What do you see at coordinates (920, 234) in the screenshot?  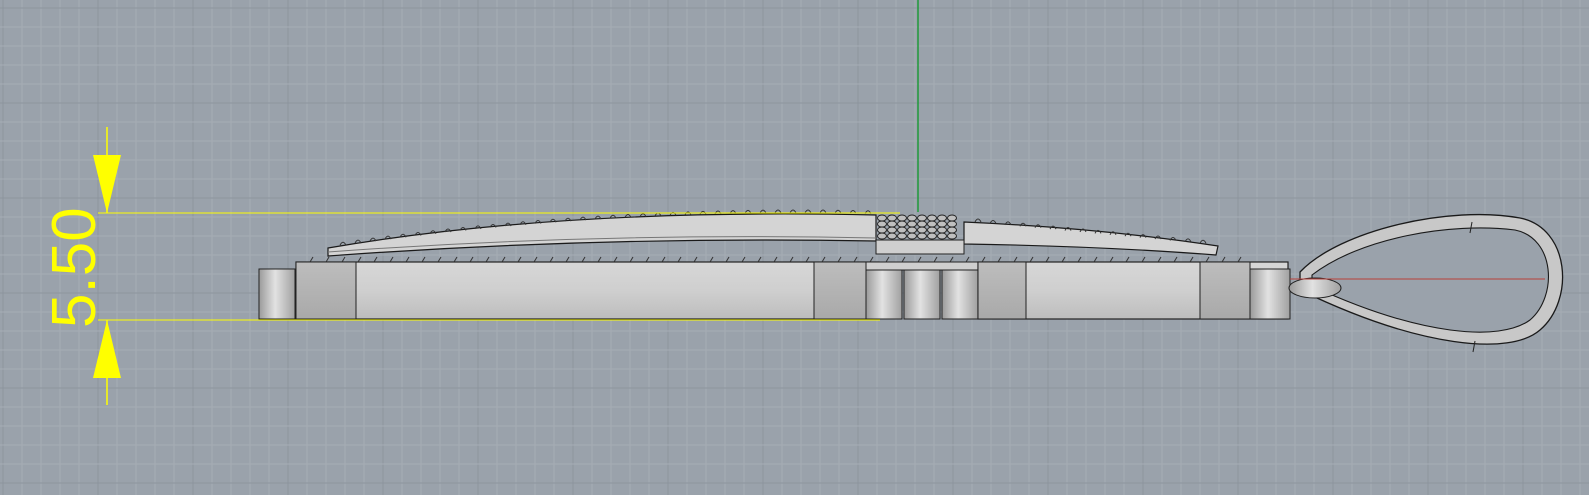 I see `center-stone-cluster` at bounding box center [920, 234].